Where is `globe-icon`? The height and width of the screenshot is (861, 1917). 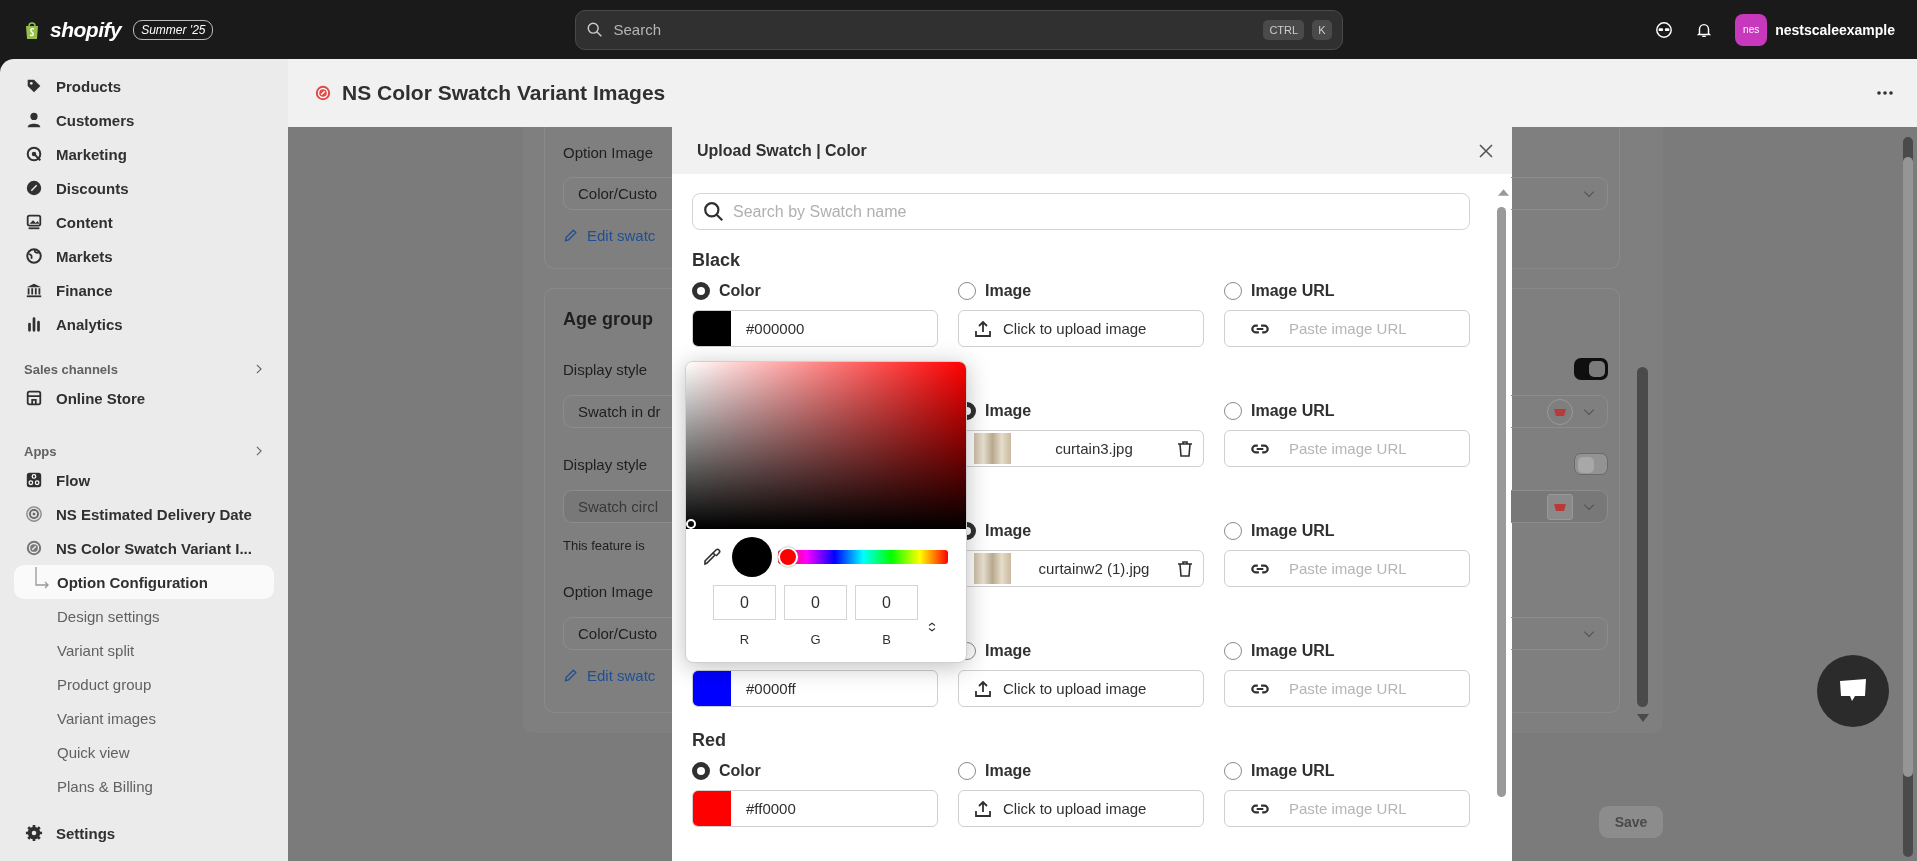 globe-icon is located at coordinates (34, 256).